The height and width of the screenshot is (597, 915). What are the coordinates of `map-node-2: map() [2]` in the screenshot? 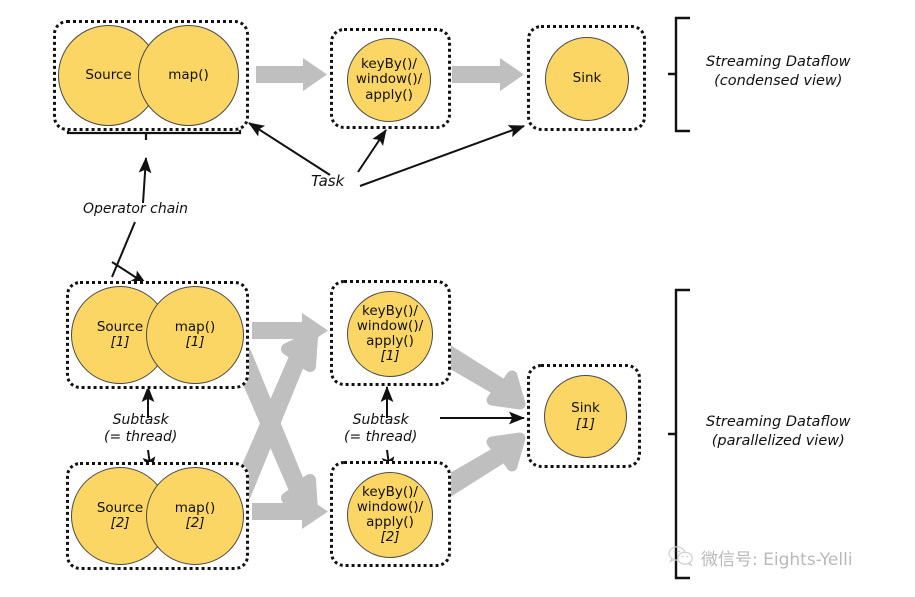 It's located at (195, 516).